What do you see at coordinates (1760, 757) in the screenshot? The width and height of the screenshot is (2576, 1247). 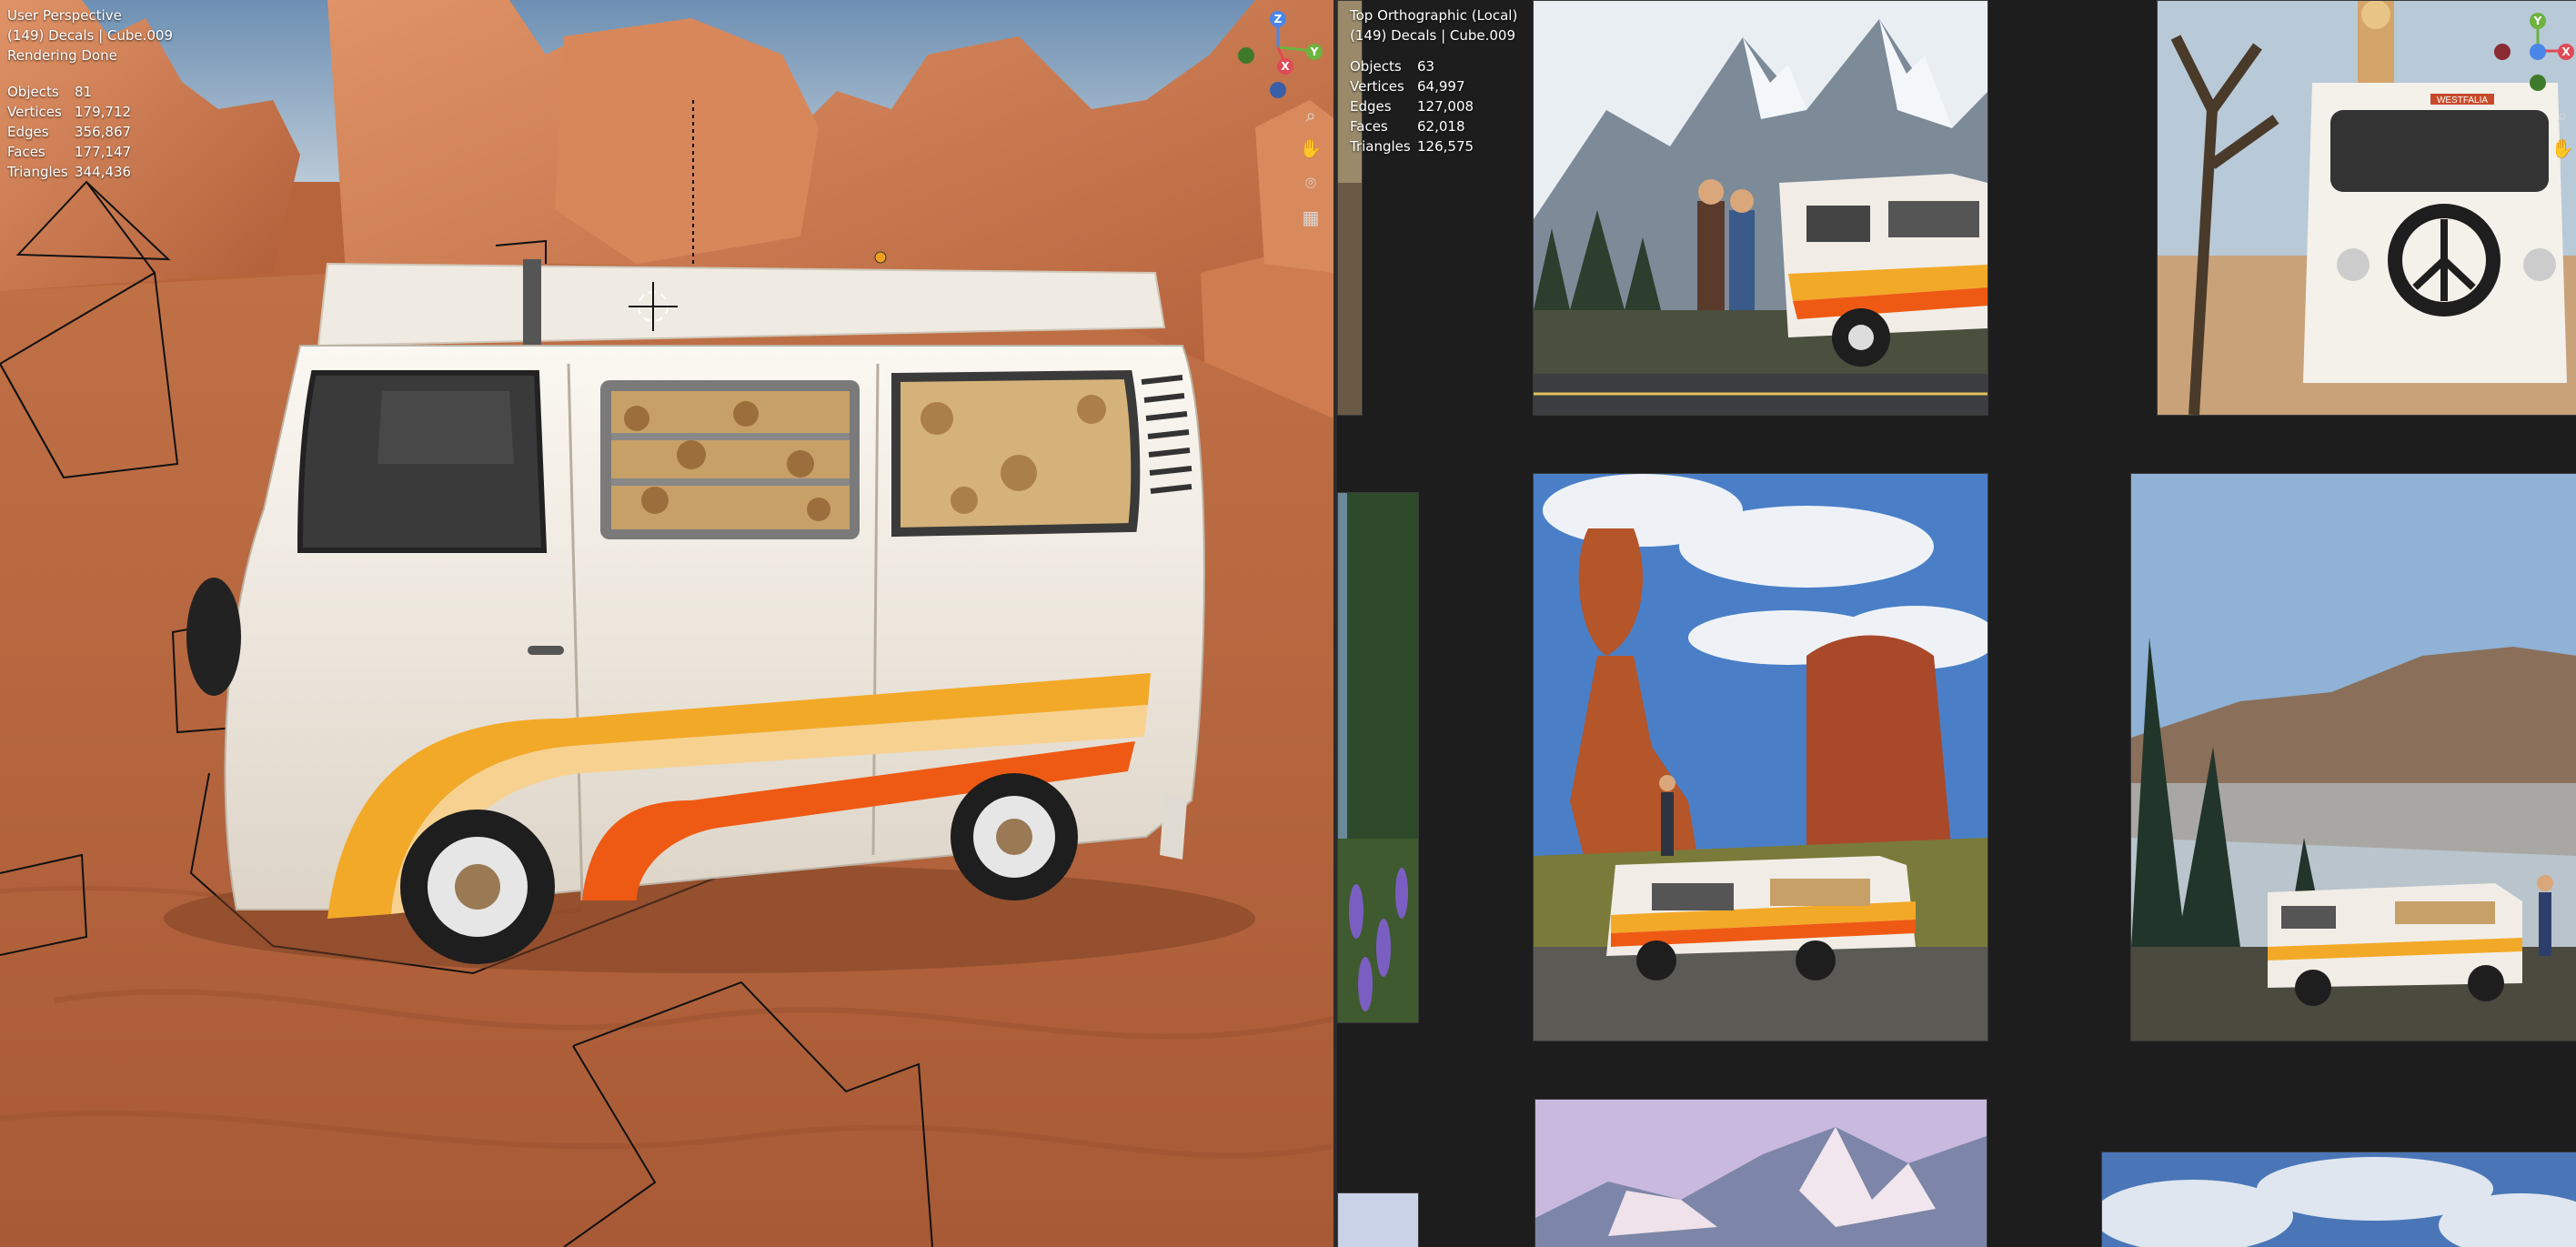 I see `reference-image-balanced-rock` at bounding box center [1760, 757].